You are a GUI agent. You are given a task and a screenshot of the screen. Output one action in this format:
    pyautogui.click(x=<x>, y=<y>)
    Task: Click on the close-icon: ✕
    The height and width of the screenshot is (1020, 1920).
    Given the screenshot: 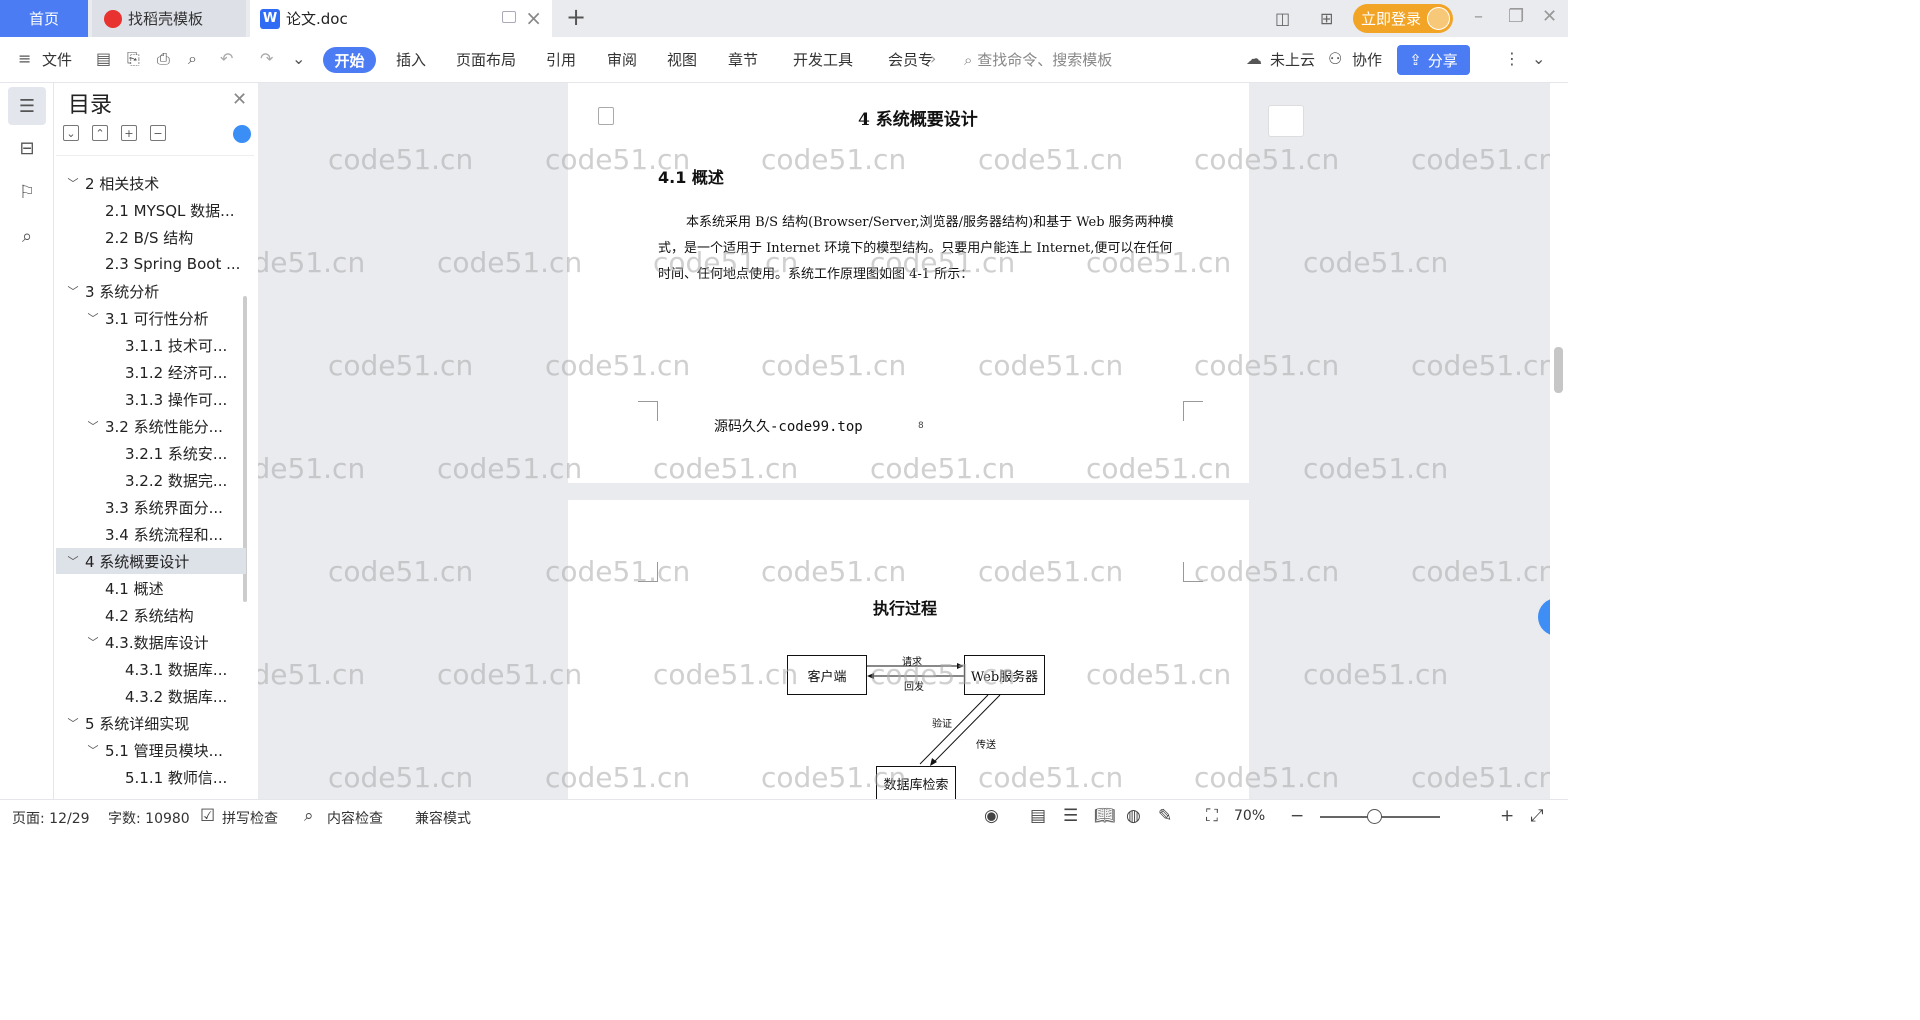 What is the action you would take?
    pyautogui.click(x=239, y=99)
    